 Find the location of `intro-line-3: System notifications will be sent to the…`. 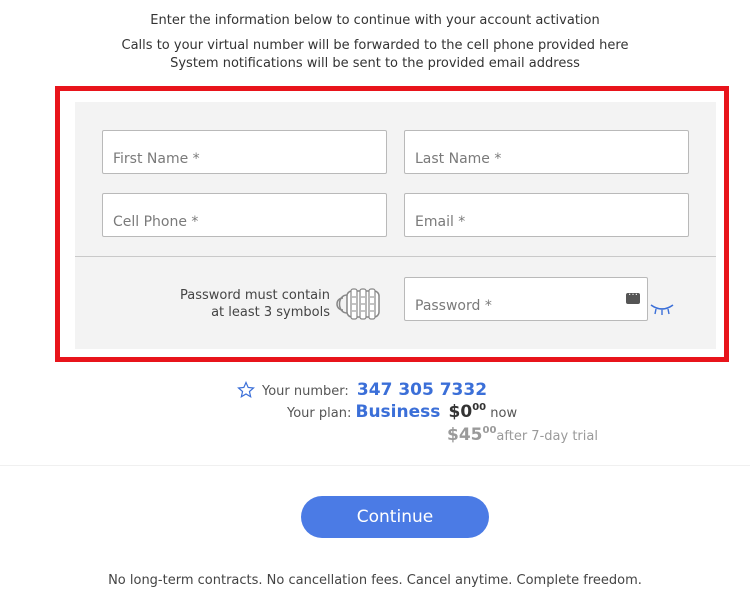

intro-line-3: System notifications will be sent to the… is located at coordinates (375, 63).